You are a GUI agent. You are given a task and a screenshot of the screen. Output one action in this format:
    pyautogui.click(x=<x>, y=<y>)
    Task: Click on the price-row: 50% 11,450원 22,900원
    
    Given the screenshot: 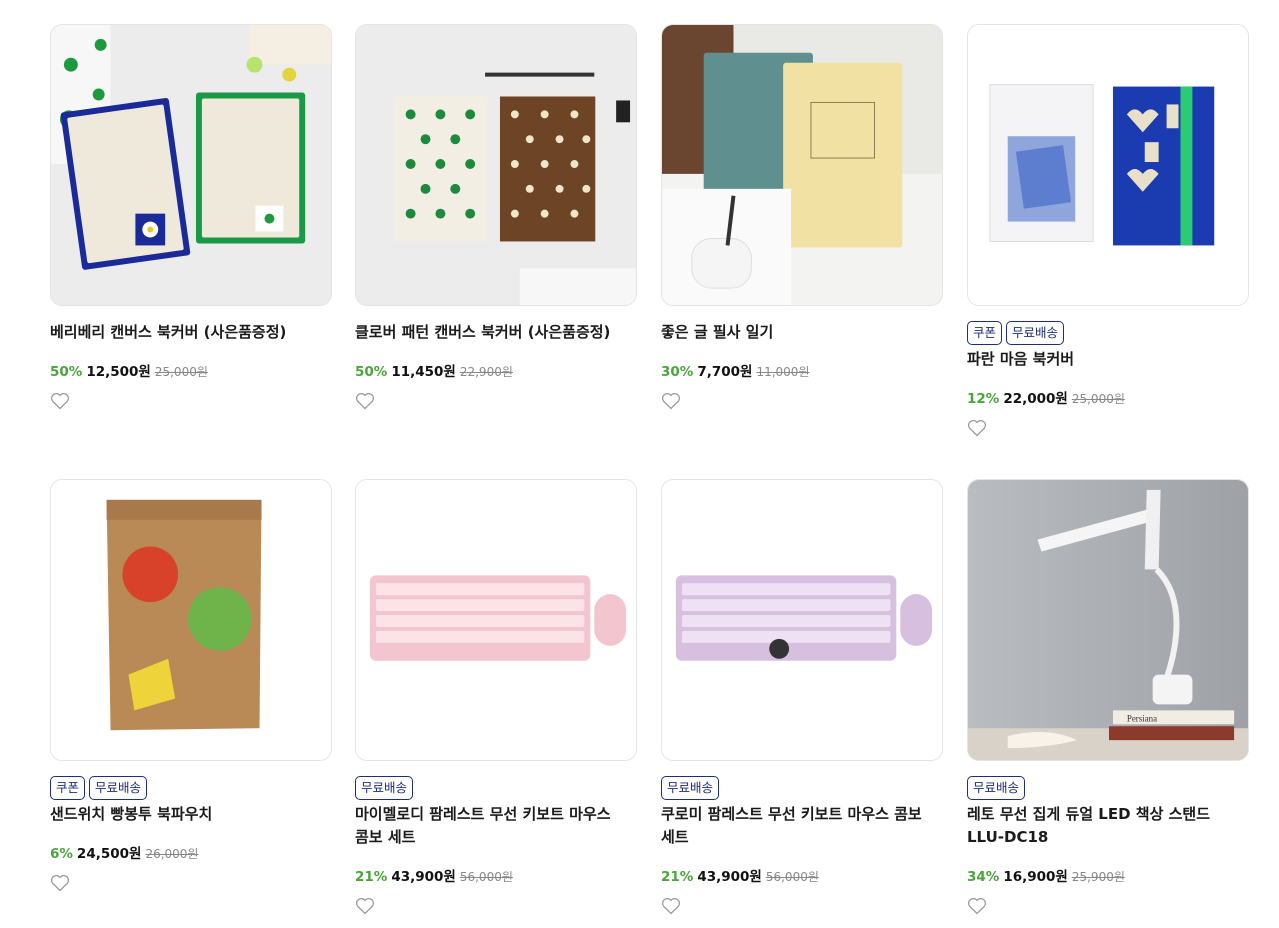 What is the action you would take?
    pyautogui.click(x=496, y=370)
    